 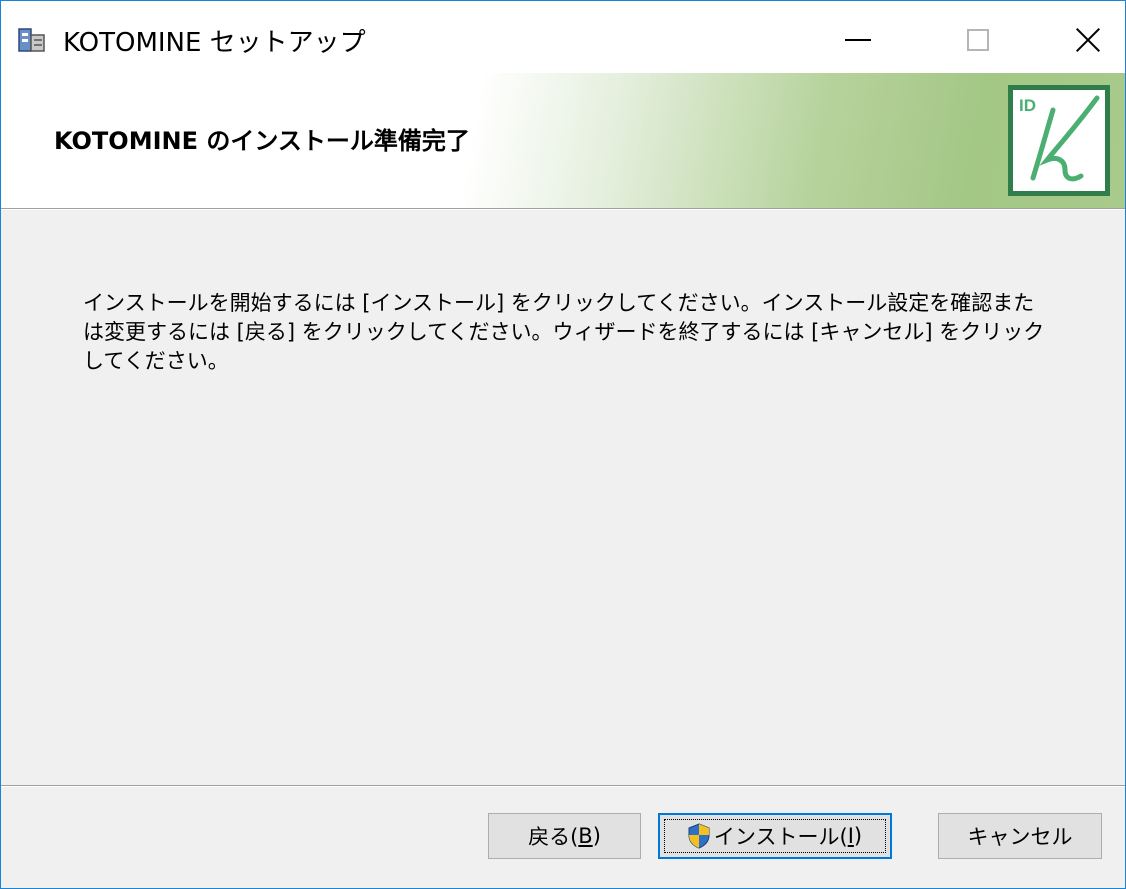 I want to click on uac-shield-icon, so click(x=699, y=836).